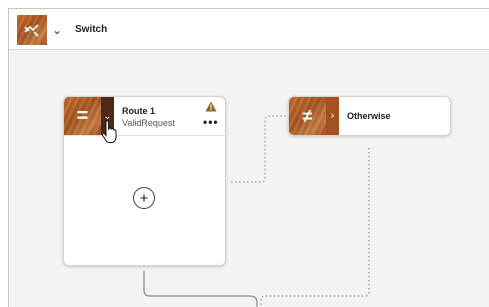  Describe the element at coordinates (259, 149) in the screenshot. I see `route-to-otherwise-connector` at that location.